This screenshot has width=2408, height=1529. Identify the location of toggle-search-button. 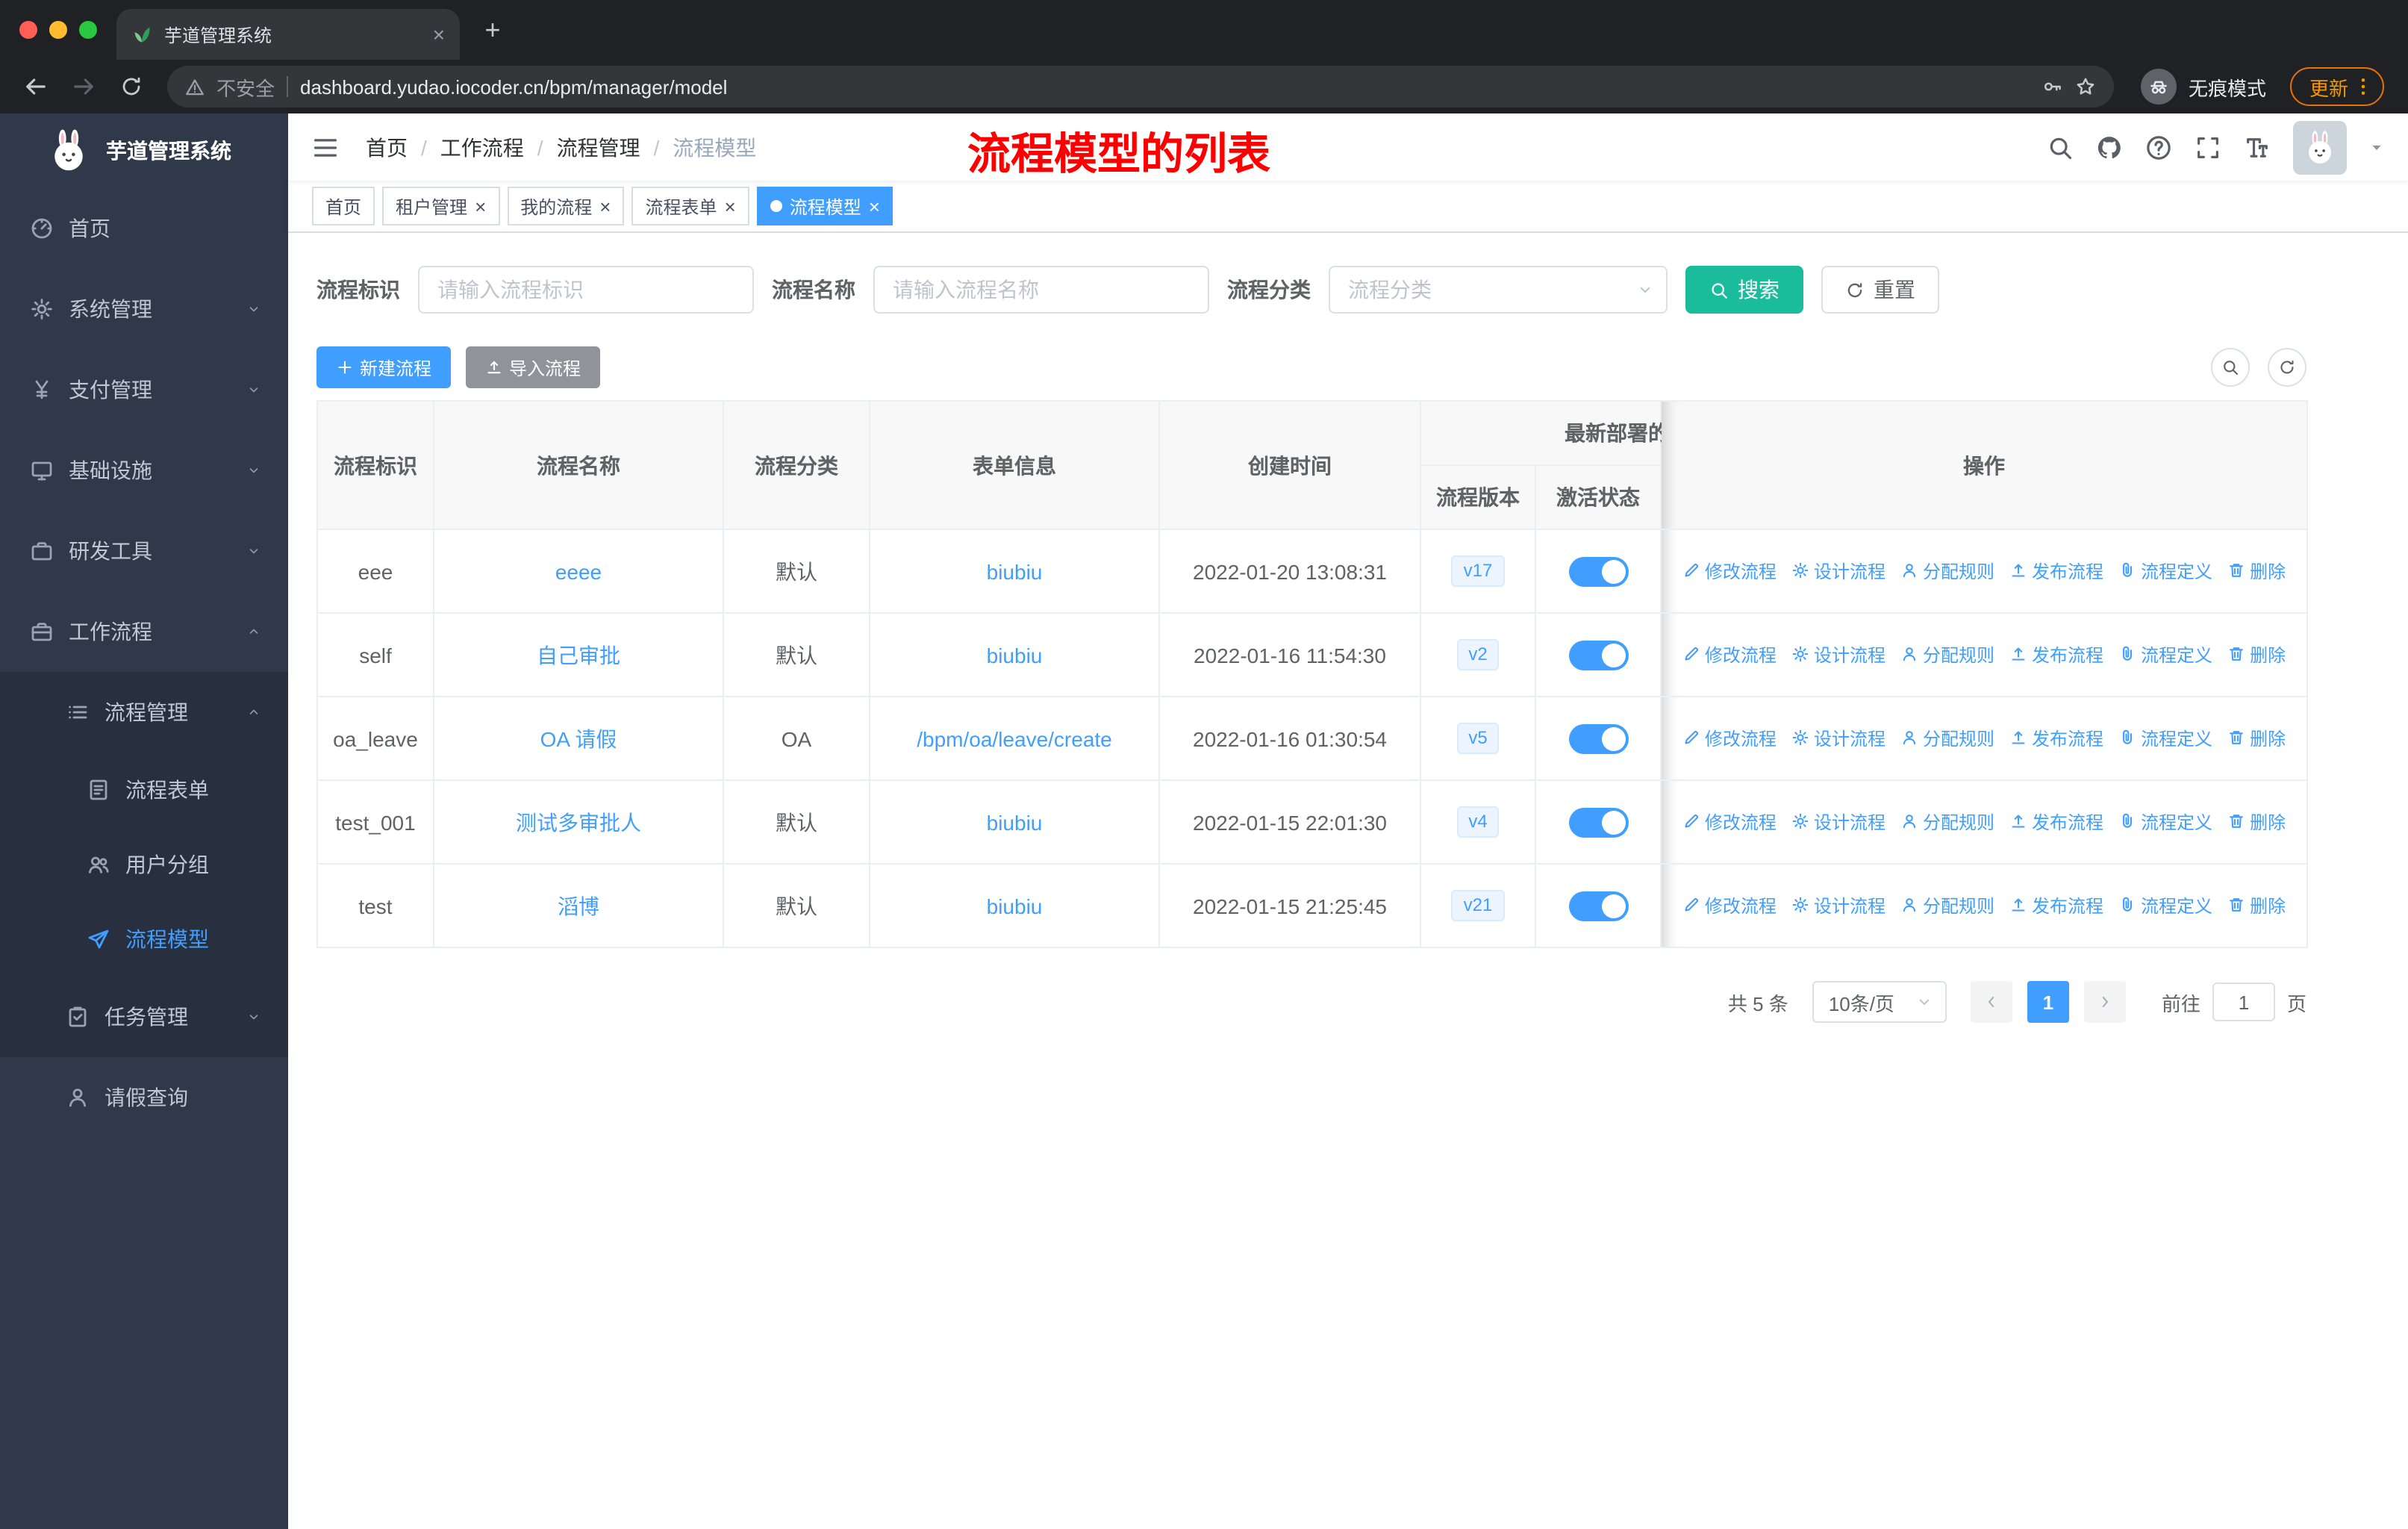
(2230, 367).